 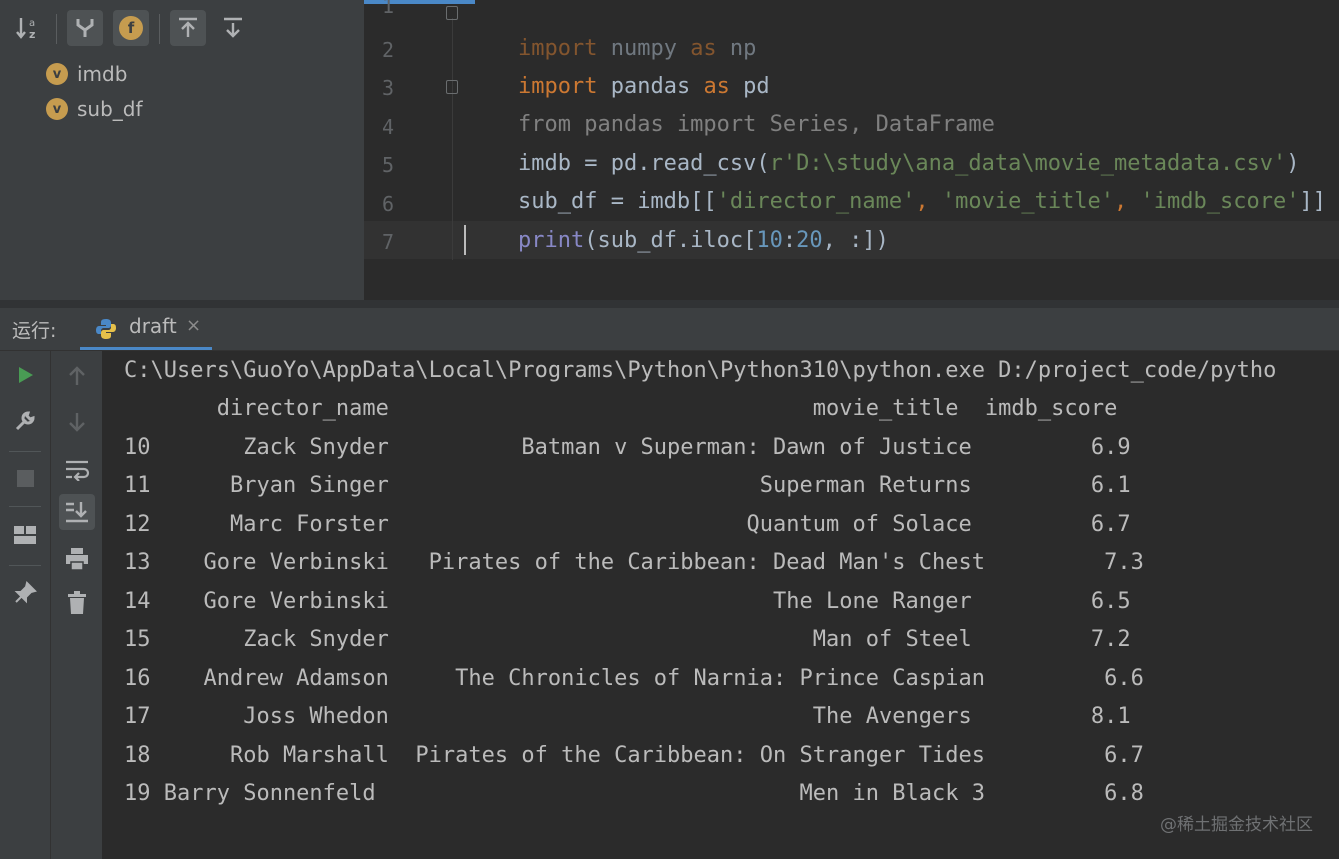 What do you see at coordinates (32, 34) in the screenshot?
I see `svg-text: z` at bounding box center [32, 34].